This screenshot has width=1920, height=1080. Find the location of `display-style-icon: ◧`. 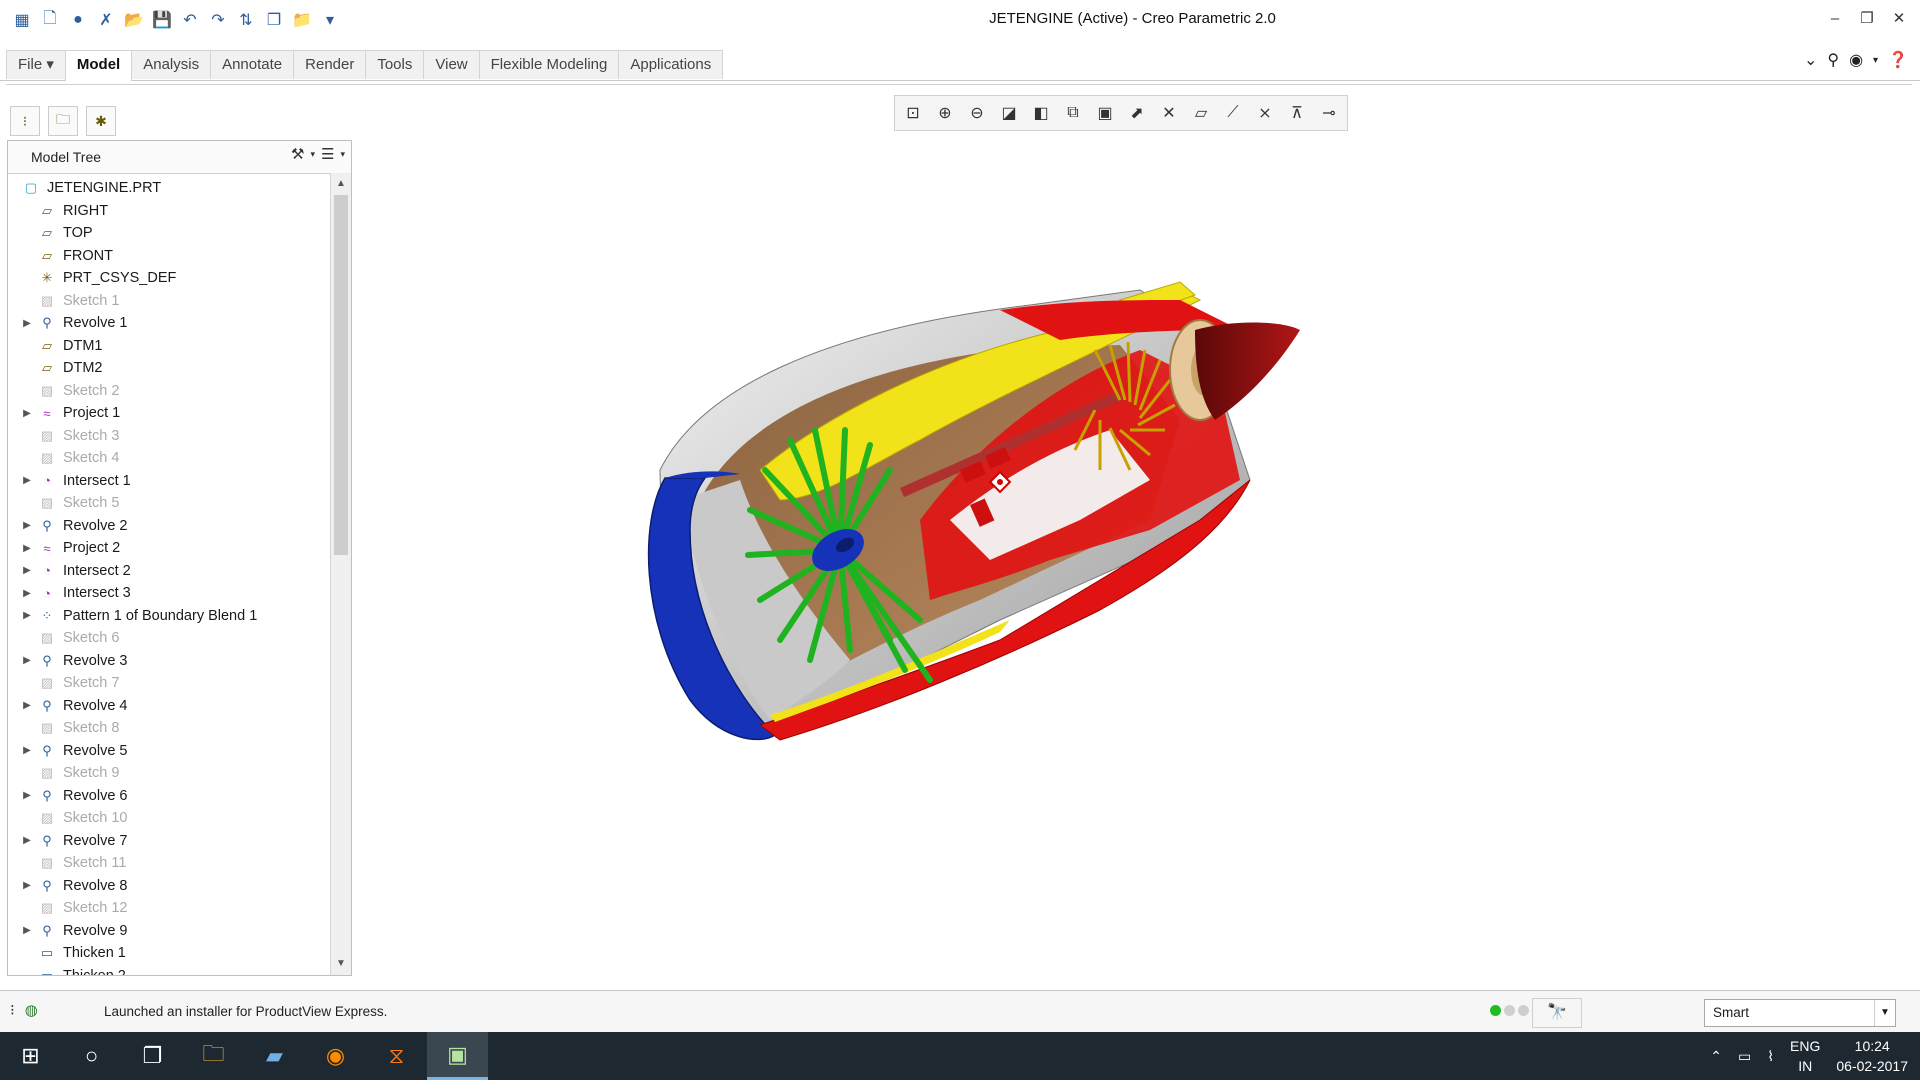

display-style-icon: ◧ is located at coordinates (1041, 113).